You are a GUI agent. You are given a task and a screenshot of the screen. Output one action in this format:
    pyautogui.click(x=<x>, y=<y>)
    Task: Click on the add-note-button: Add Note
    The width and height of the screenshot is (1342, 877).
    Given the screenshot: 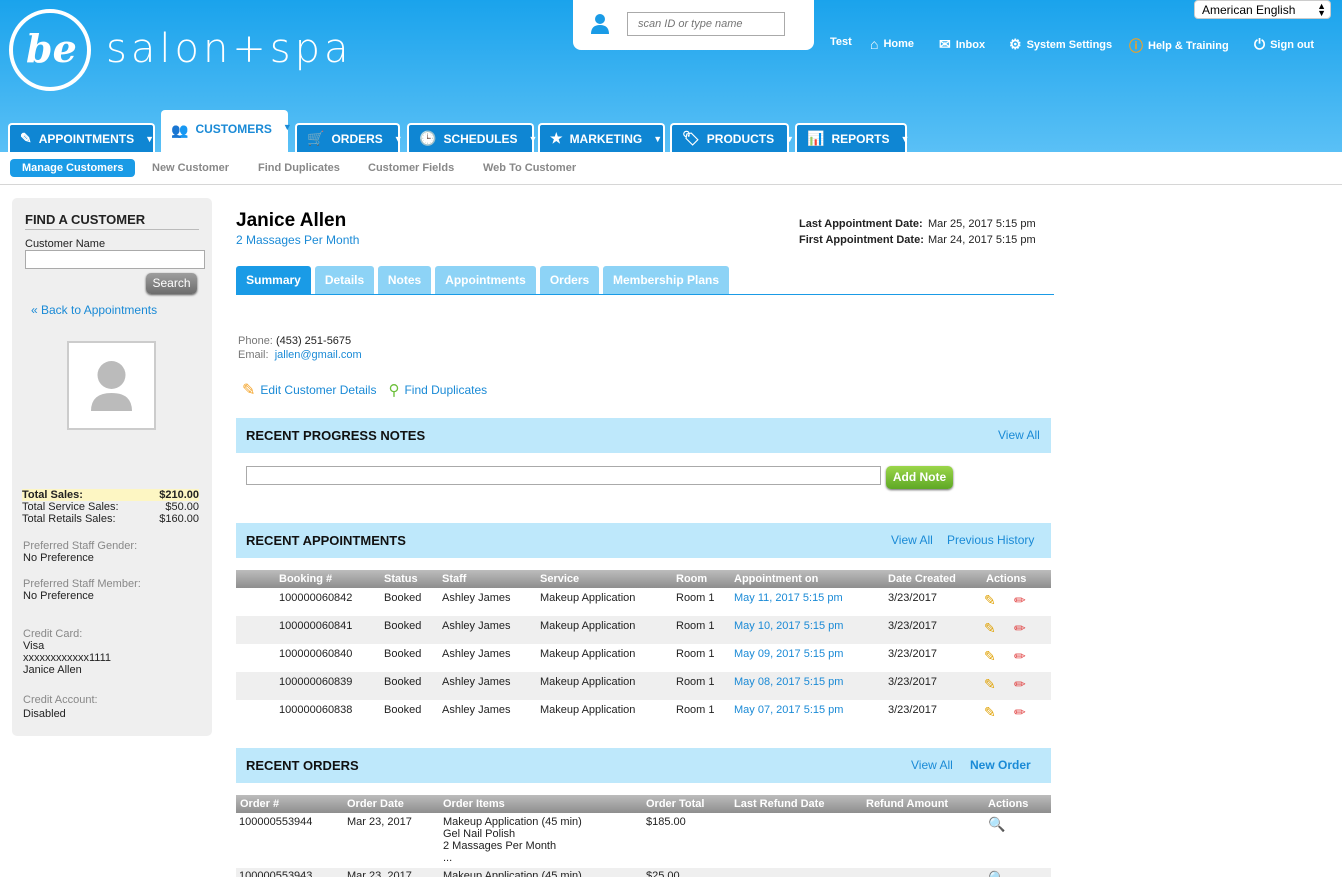 What is the action you would take?
    pyautogui.click(x=919, y=477)
    